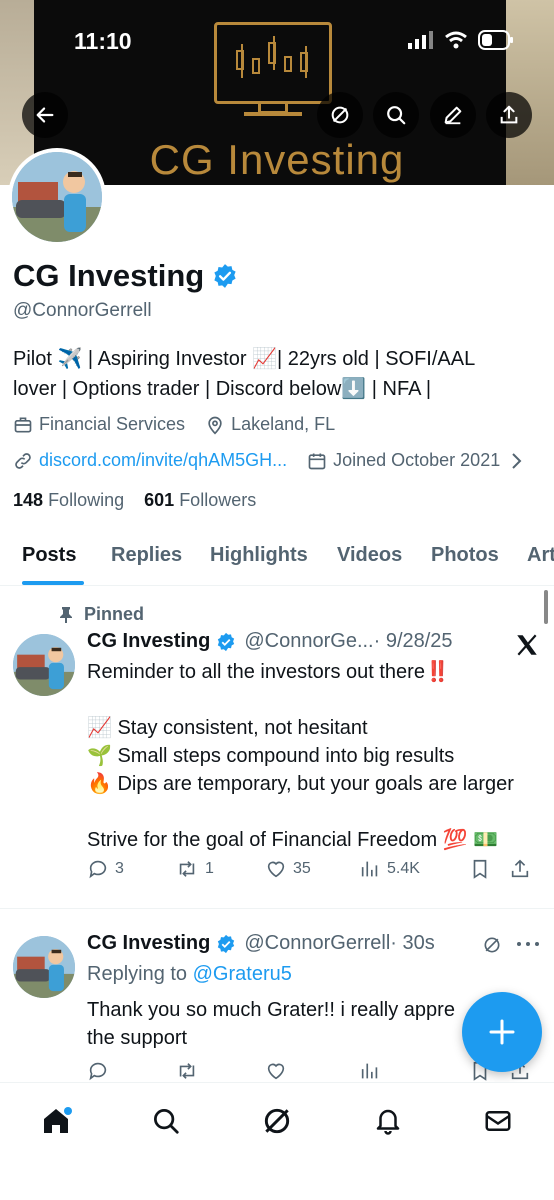 This screenshot has width=554, height=1200. I want to click on battery-icon, so click(495, 40).